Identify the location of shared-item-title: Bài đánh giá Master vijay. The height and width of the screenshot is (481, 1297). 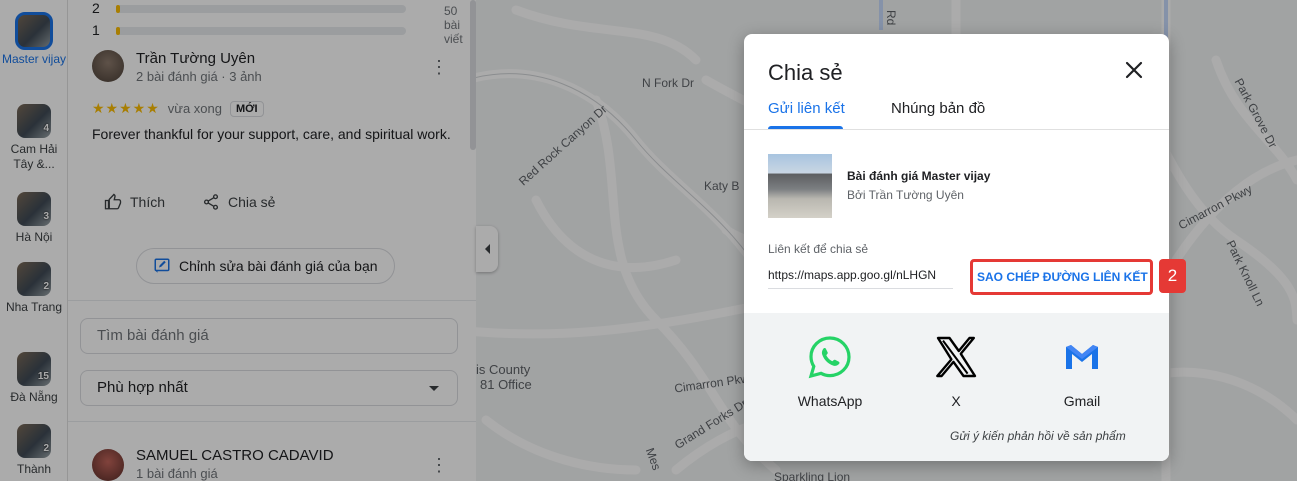
(919, 176).